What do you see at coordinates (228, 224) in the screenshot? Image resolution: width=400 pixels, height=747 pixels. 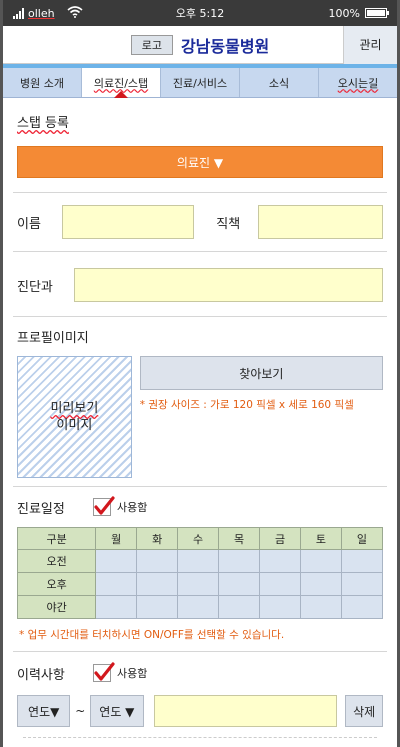 I see `position-label: 직책` at bounding box center [228, 224].